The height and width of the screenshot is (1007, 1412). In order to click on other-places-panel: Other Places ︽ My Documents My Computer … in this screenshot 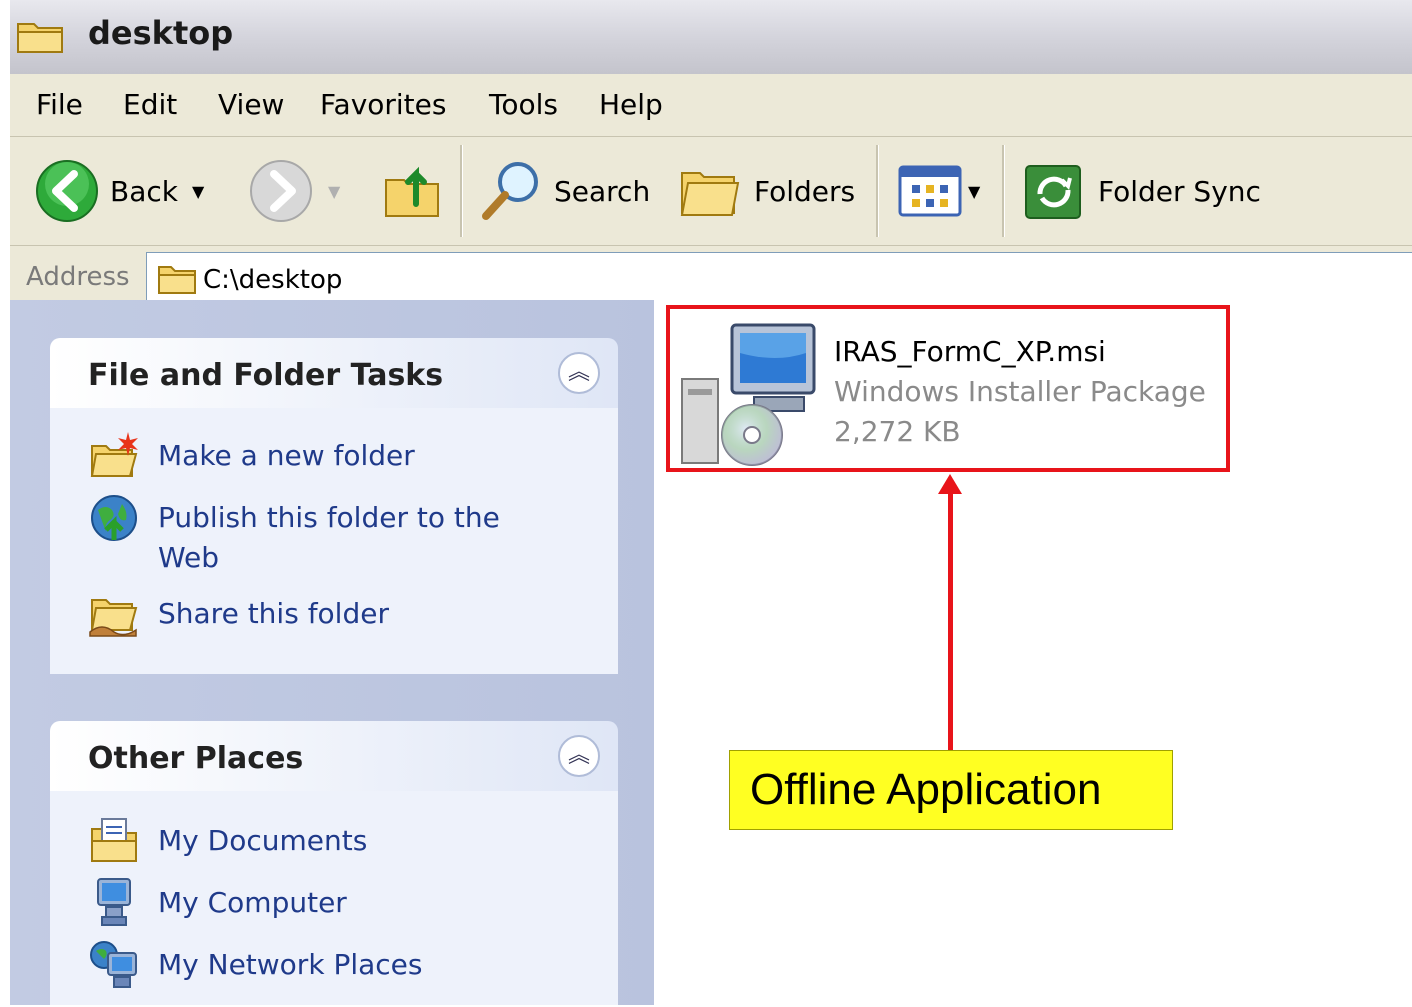, I will do `click(334, 863)`.